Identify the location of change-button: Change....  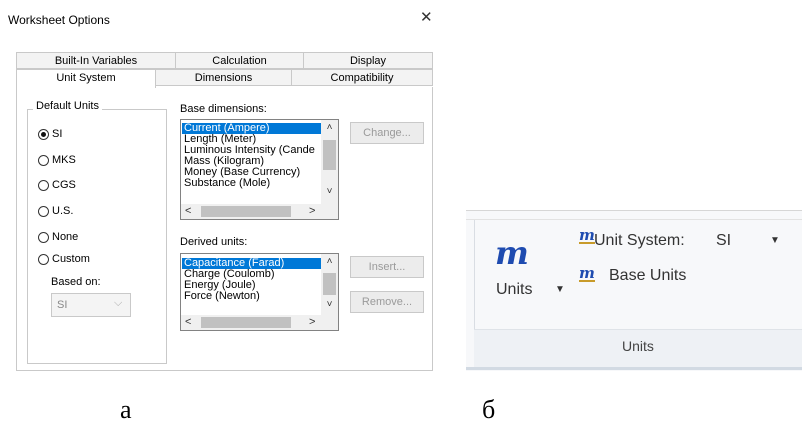
(387, 133).